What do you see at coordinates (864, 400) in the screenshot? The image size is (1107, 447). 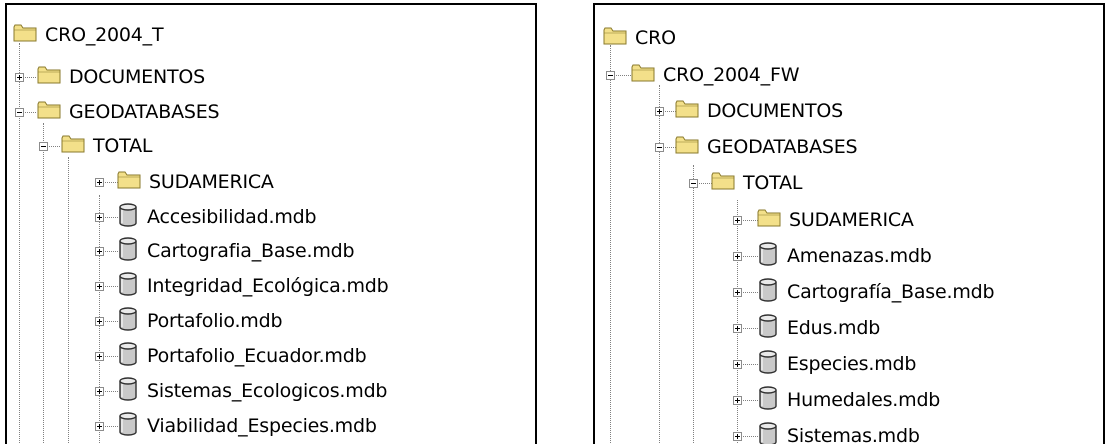 I see `tree-node-label: Humedales.mdb` at bounding box center [864, 400].